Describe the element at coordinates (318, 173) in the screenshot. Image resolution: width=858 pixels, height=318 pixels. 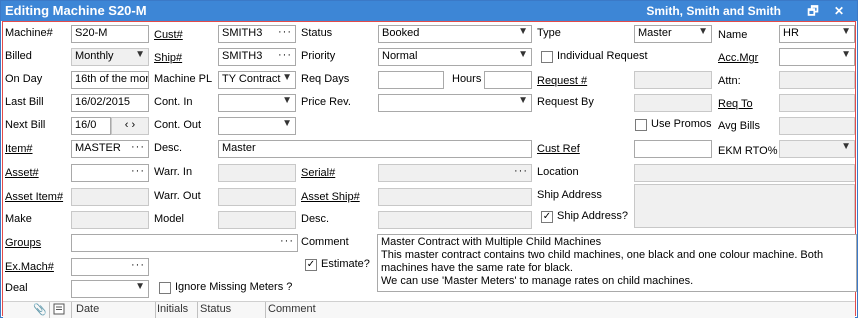
I see `serial-label: Serial#` at that location.